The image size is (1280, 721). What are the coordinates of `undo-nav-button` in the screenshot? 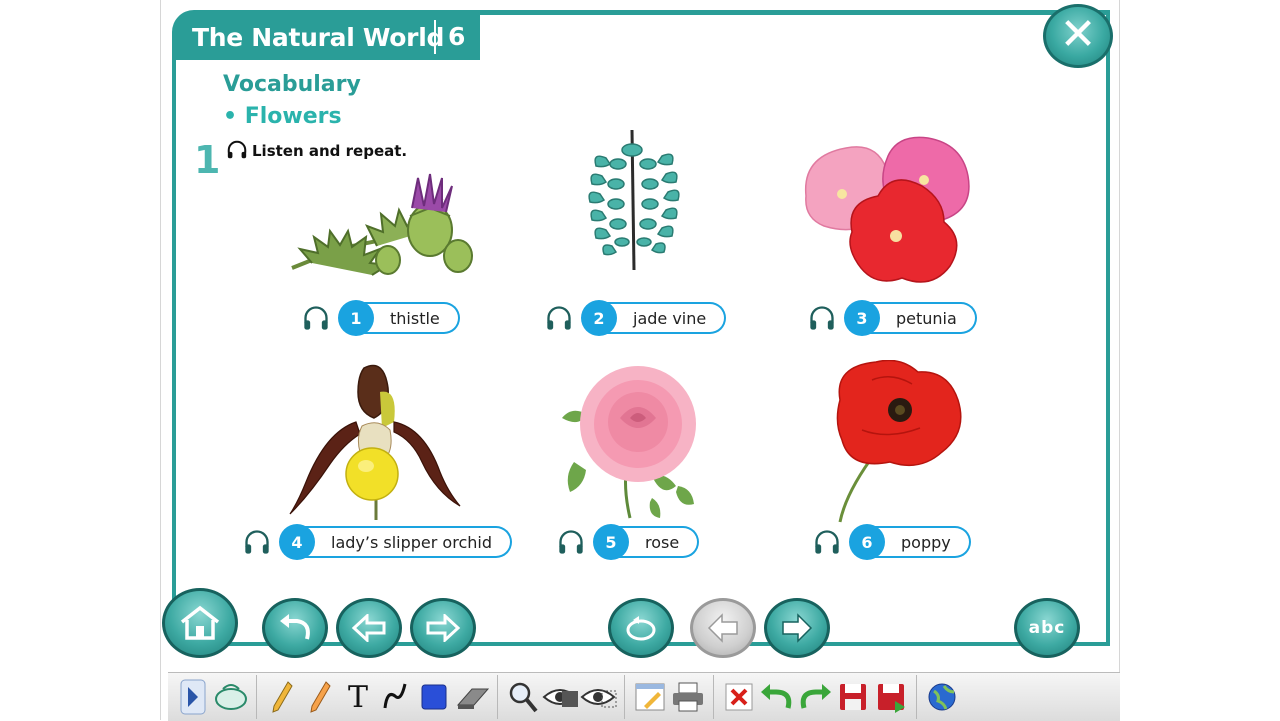 It's located at (295, 628).